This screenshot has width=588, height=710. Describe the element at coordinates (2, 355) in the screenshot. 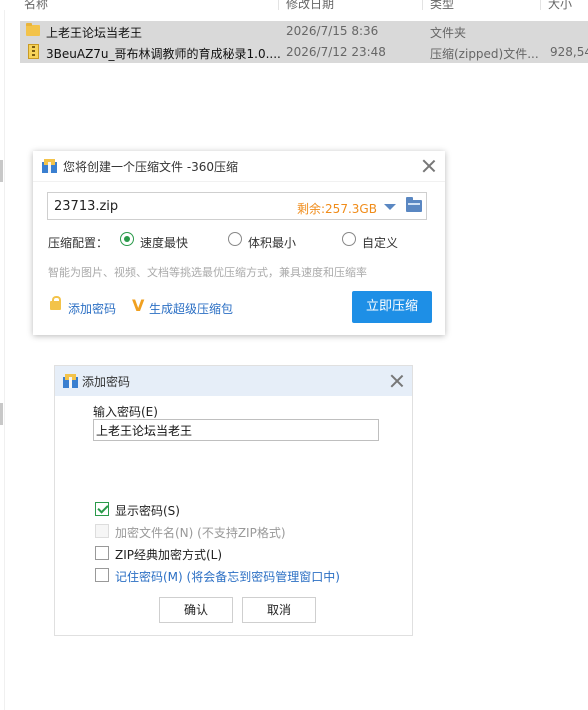

I see `explorer-left-edge` at that location.